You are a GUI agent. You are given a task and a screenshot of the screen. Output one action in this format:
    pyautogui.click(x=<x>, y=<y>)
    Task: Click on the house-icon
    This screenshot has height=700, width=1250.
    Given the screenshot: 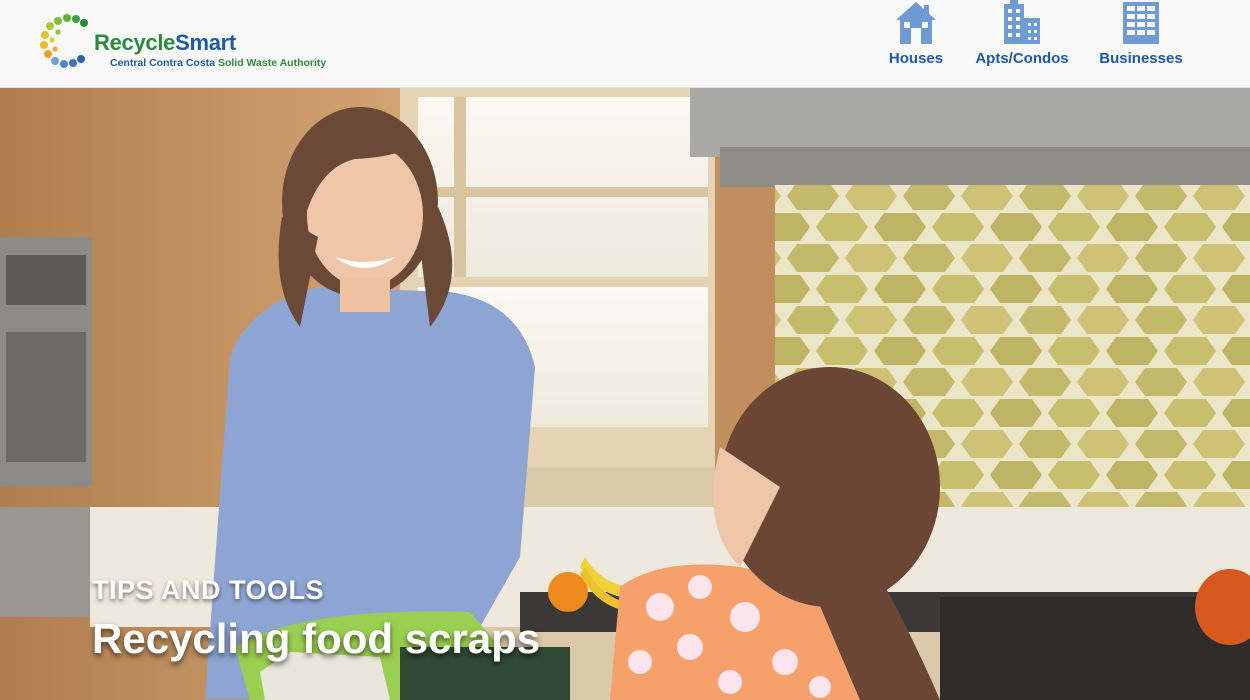 What is the action you would take?
    pyautogui.click(x=916, y=23)
    